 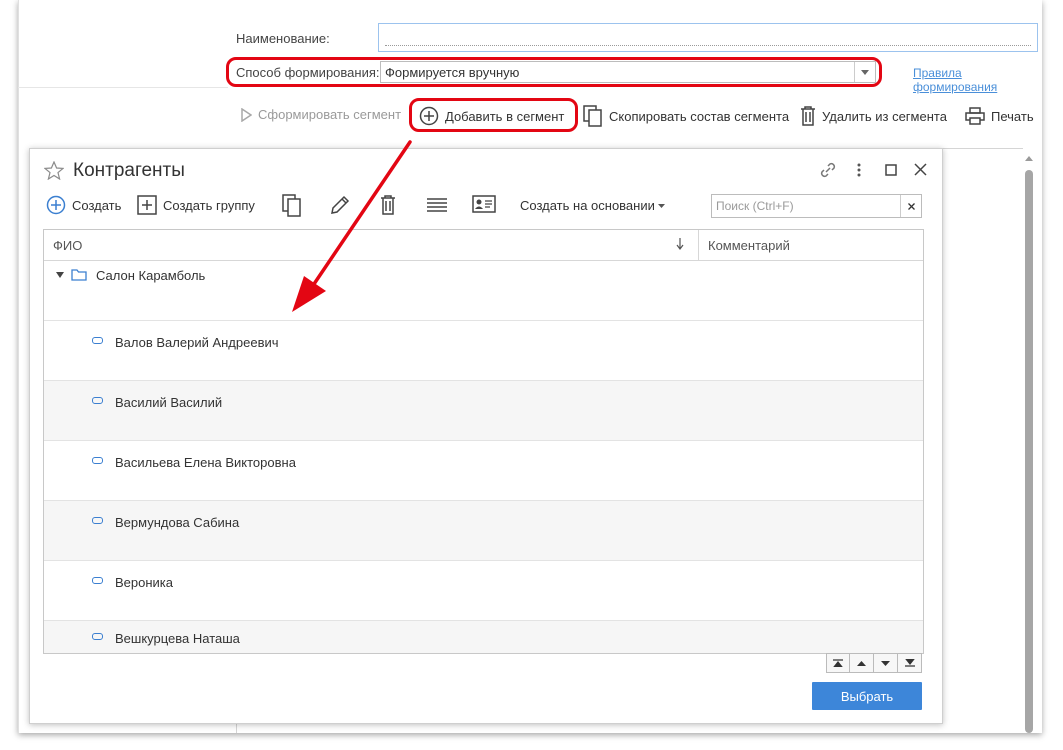 I want to click on link-icon, so click(x=828, y=170).